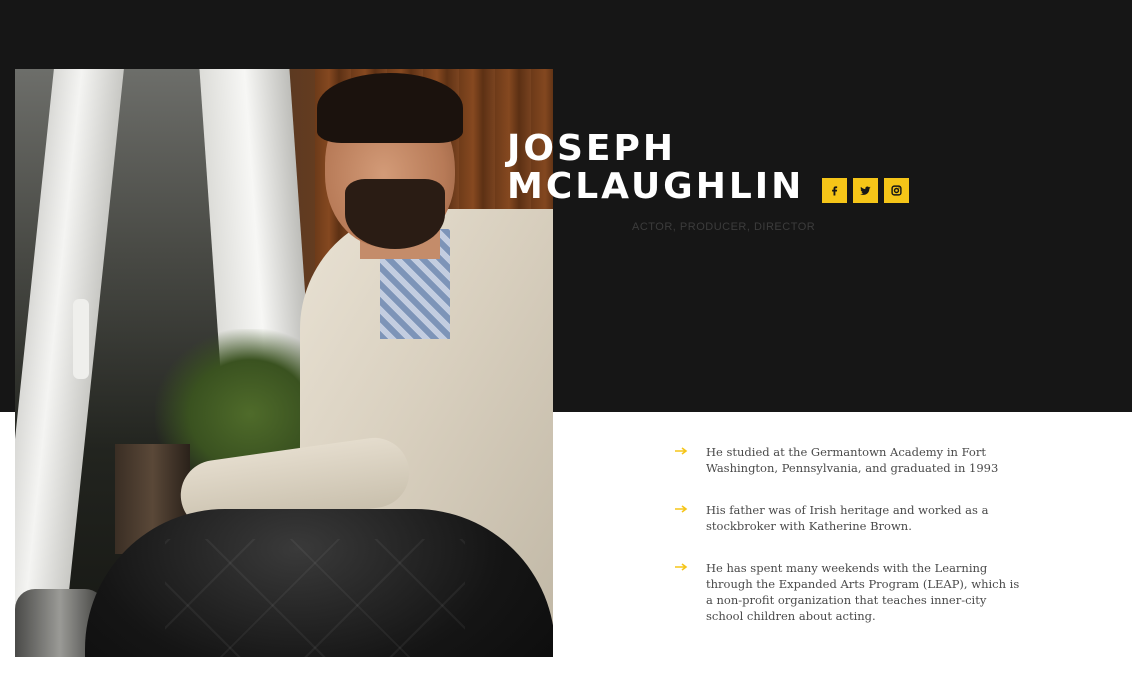 The image size is (1132, 684). I want to click on instagram-button, so click(896, 190).